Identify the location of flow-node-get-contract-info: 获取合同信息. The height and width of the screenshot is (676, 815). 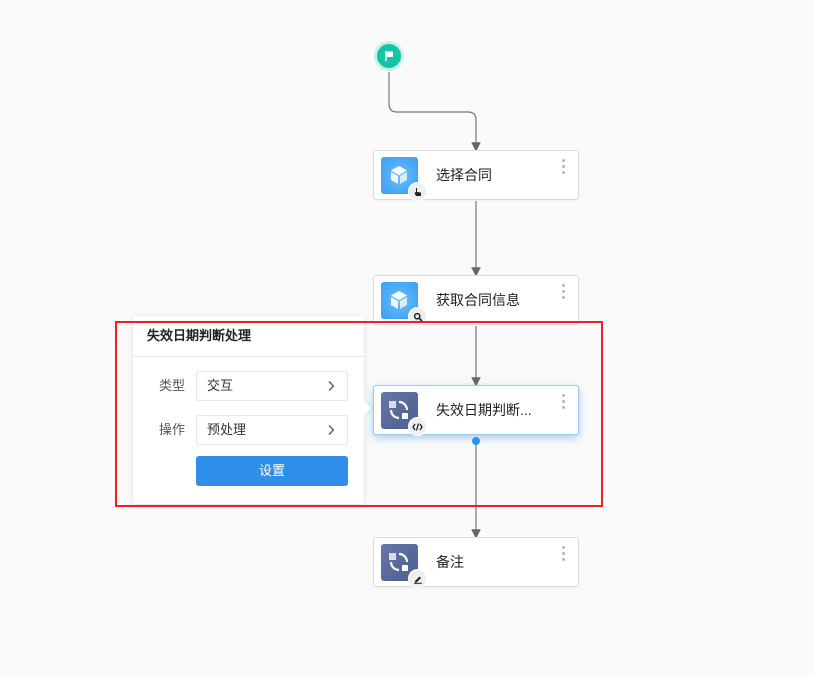
(476, 300).